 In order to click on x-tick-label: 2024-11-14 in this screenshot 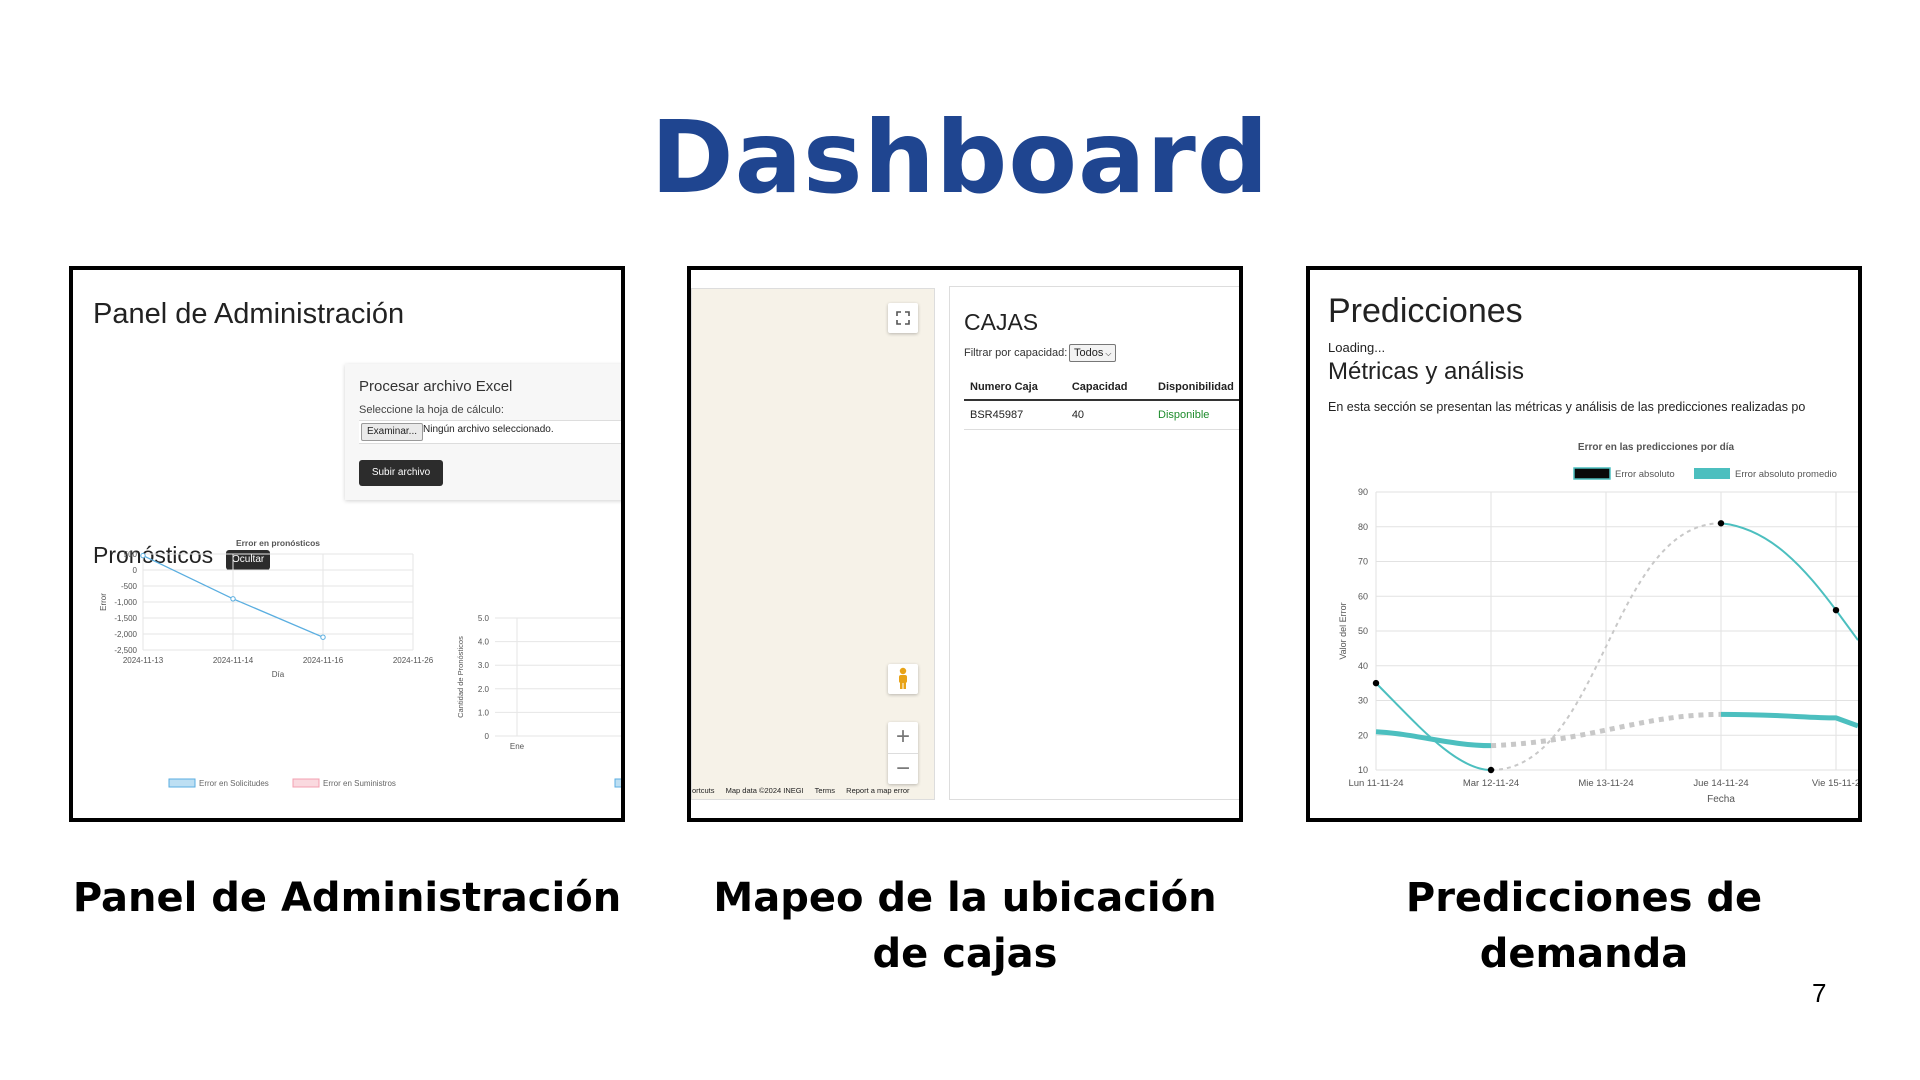, I will do `click(233, 660)`.